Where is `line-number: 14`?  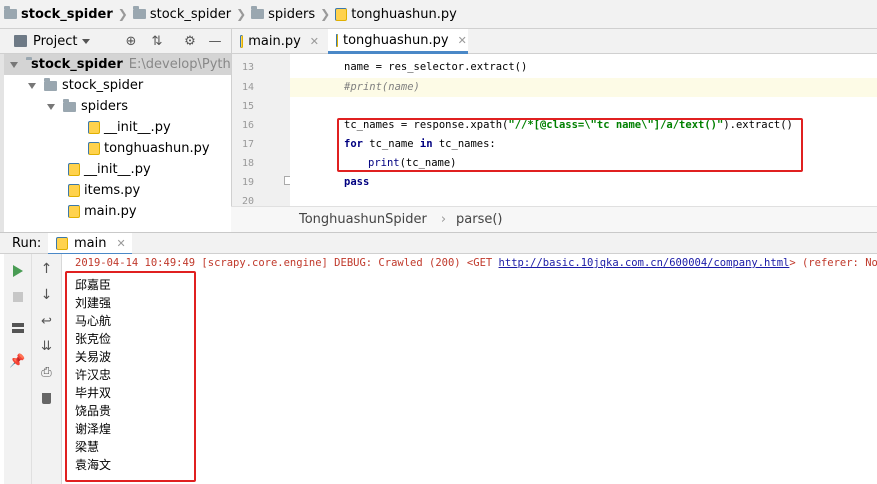
line-number: 14 is located at coordinates (247, 87).